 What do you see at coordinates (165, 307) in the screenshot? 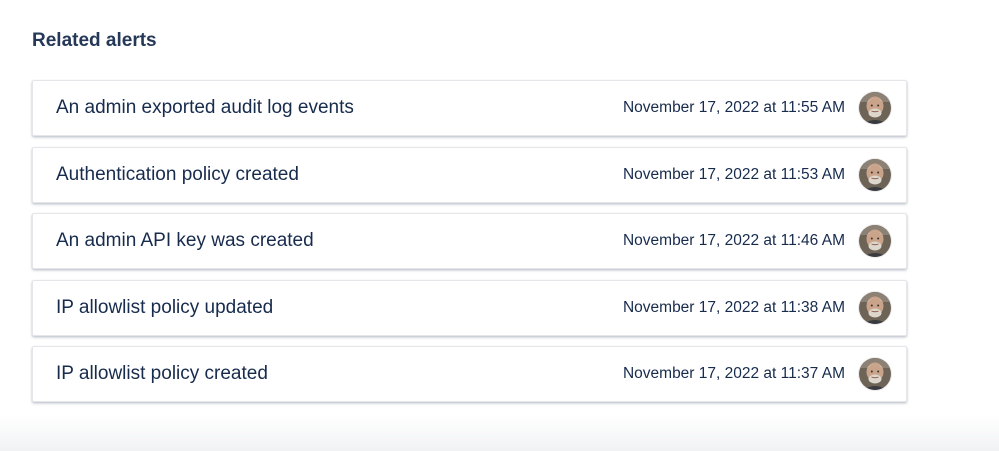
I see `alert-title: IP allowlist policy updated` at bounding box center [165, 307].